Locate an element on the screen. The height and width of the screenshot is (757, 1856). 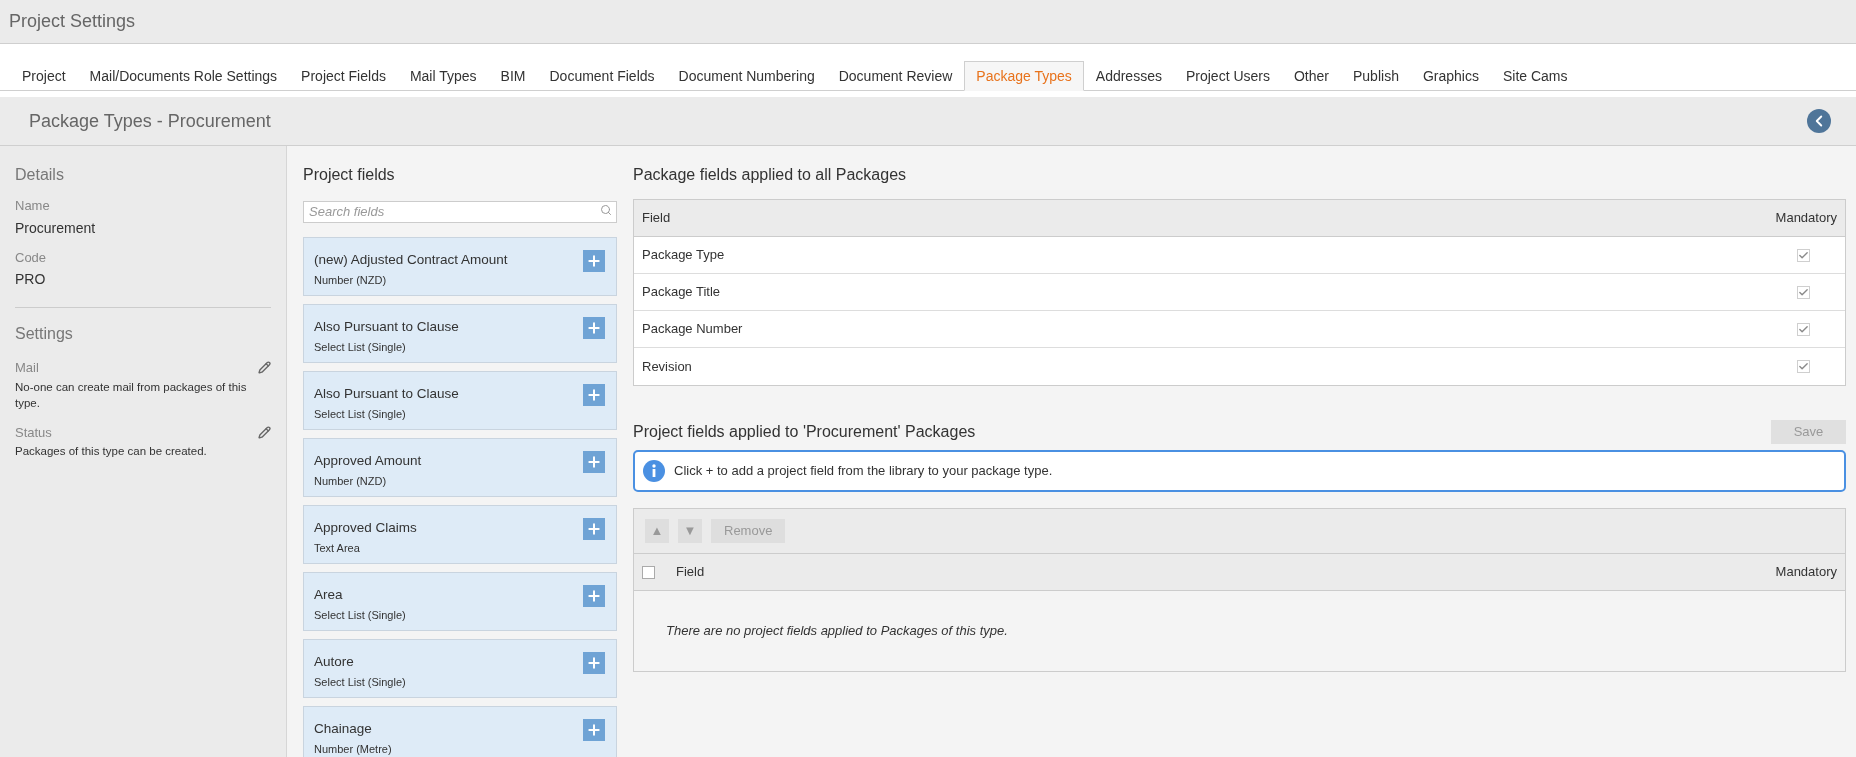
tab: Project Users is located at coordinates (1227, 76).